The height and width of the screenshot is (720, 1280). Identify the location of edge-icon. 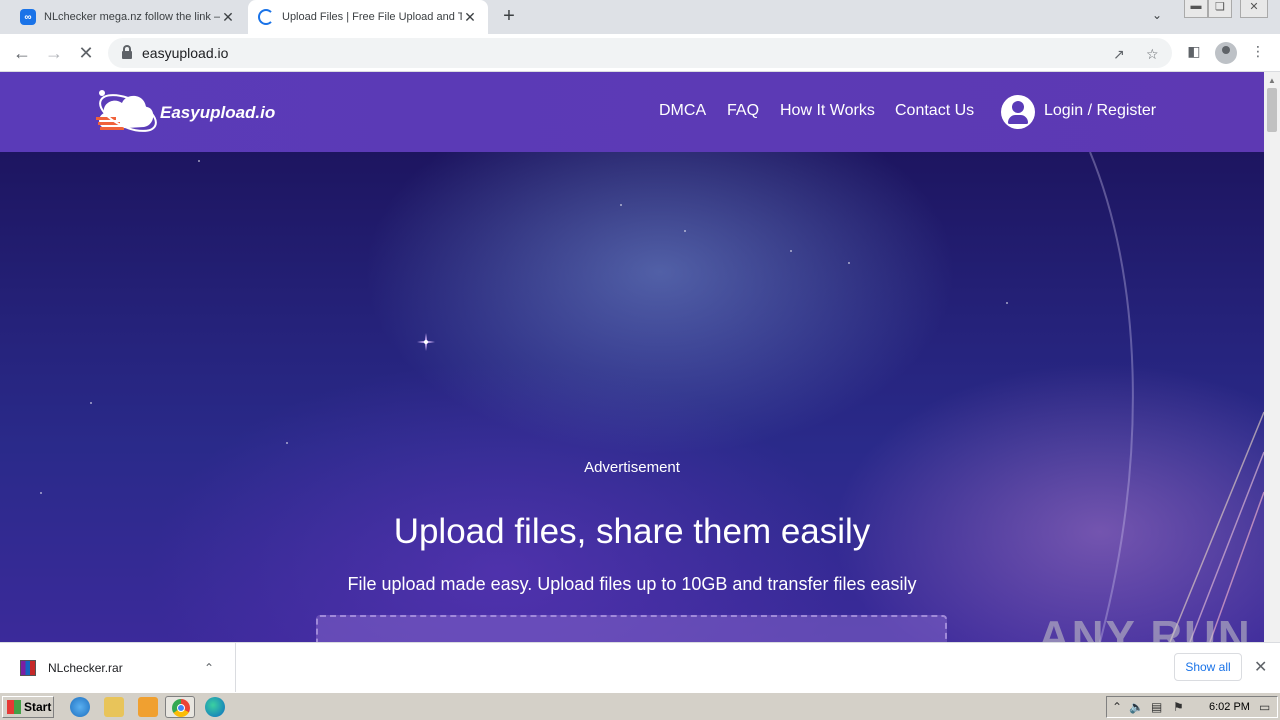
(215, 707).